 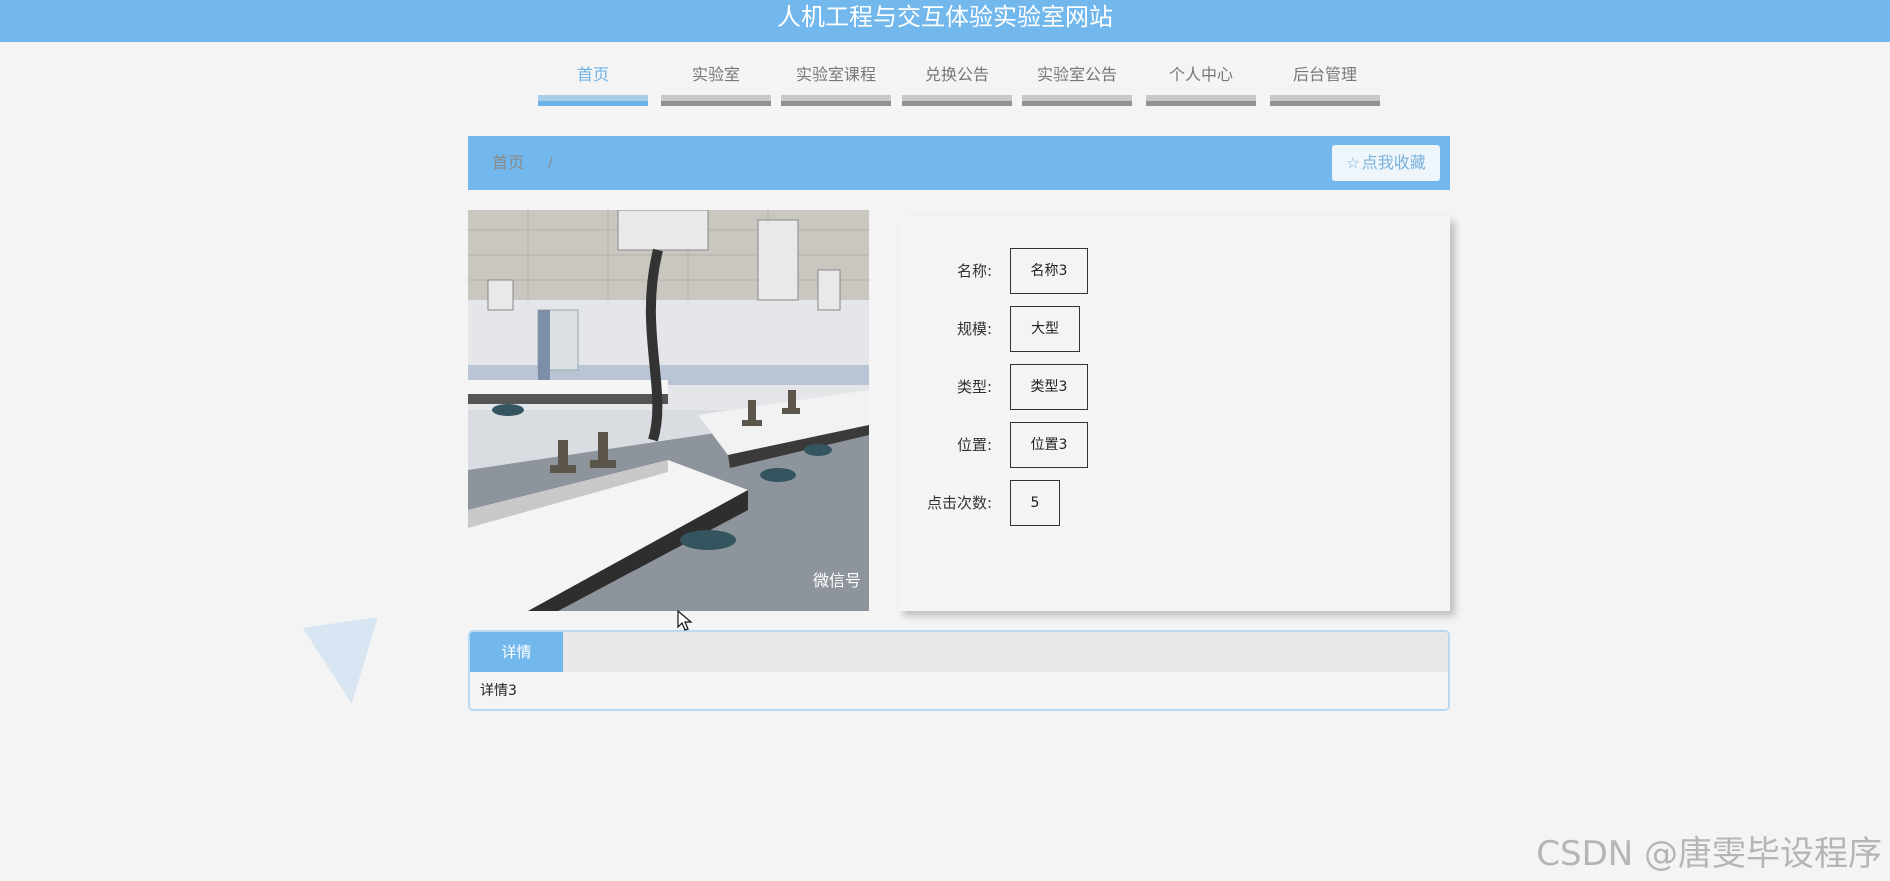 I want to click on info-value: 类型3, so click(x=1049, y=387).